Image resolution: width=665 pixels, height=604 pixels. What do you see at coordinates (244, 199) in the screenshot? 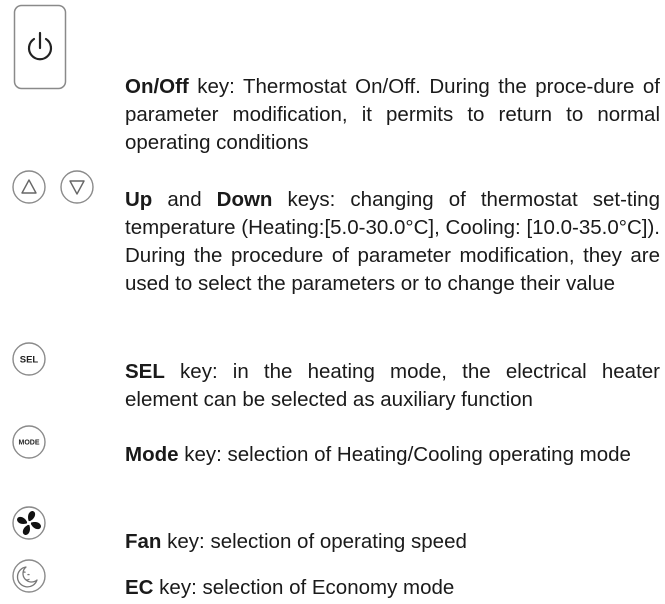
I see `down-key-name: Down` at bounding box center [244, 199].